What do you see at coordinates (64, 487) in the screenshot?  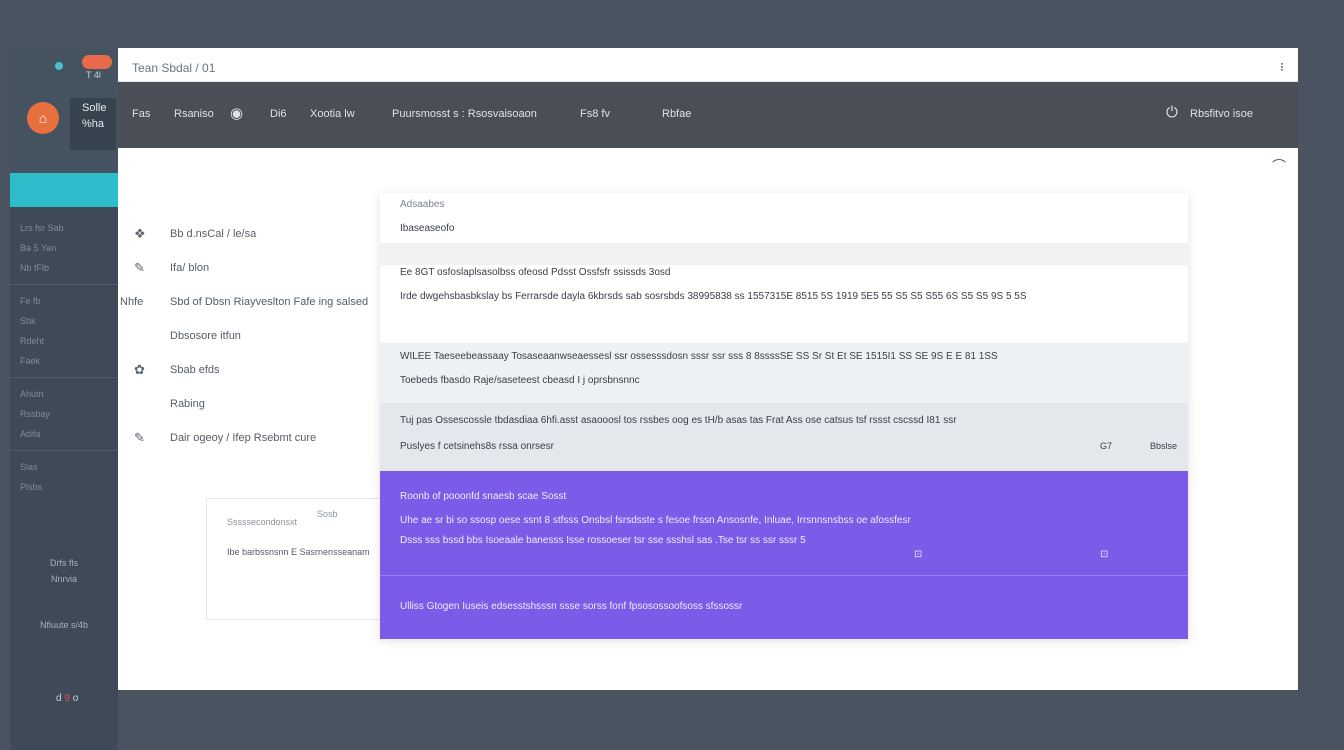 I see `sidebar-item: Plsbs` at bounding box center [64, 487].